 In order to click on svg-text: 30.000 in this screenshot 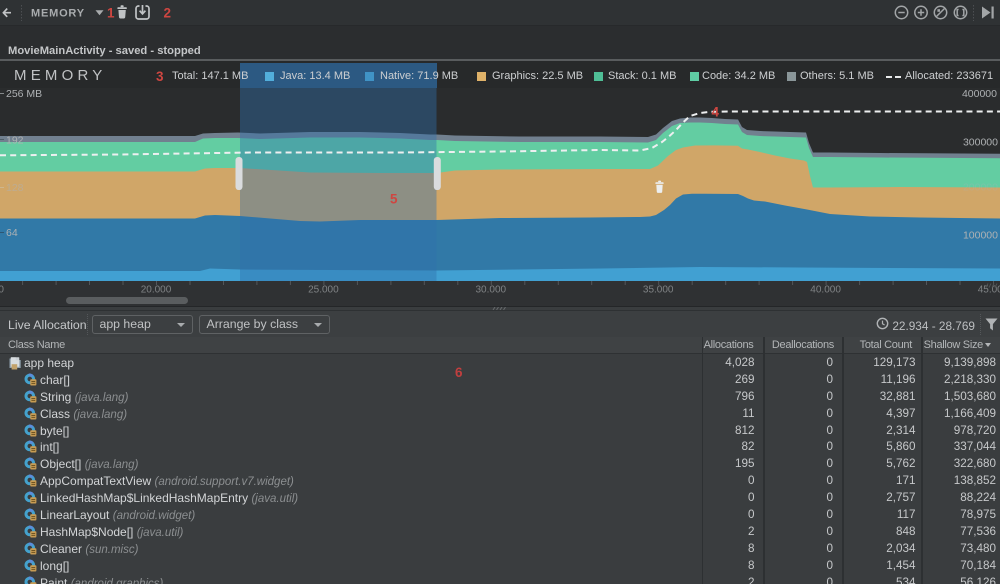, I will do `click(491, 290)`.